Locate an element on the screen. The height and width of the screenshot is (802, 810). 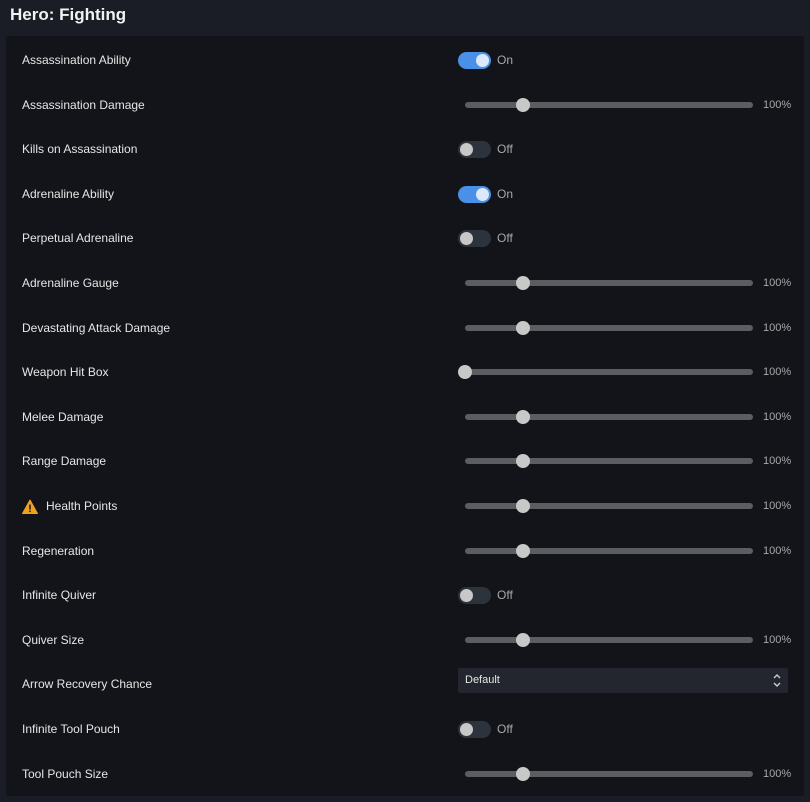
setting-label: Assassination Ability is located at coordinates (76, 60).